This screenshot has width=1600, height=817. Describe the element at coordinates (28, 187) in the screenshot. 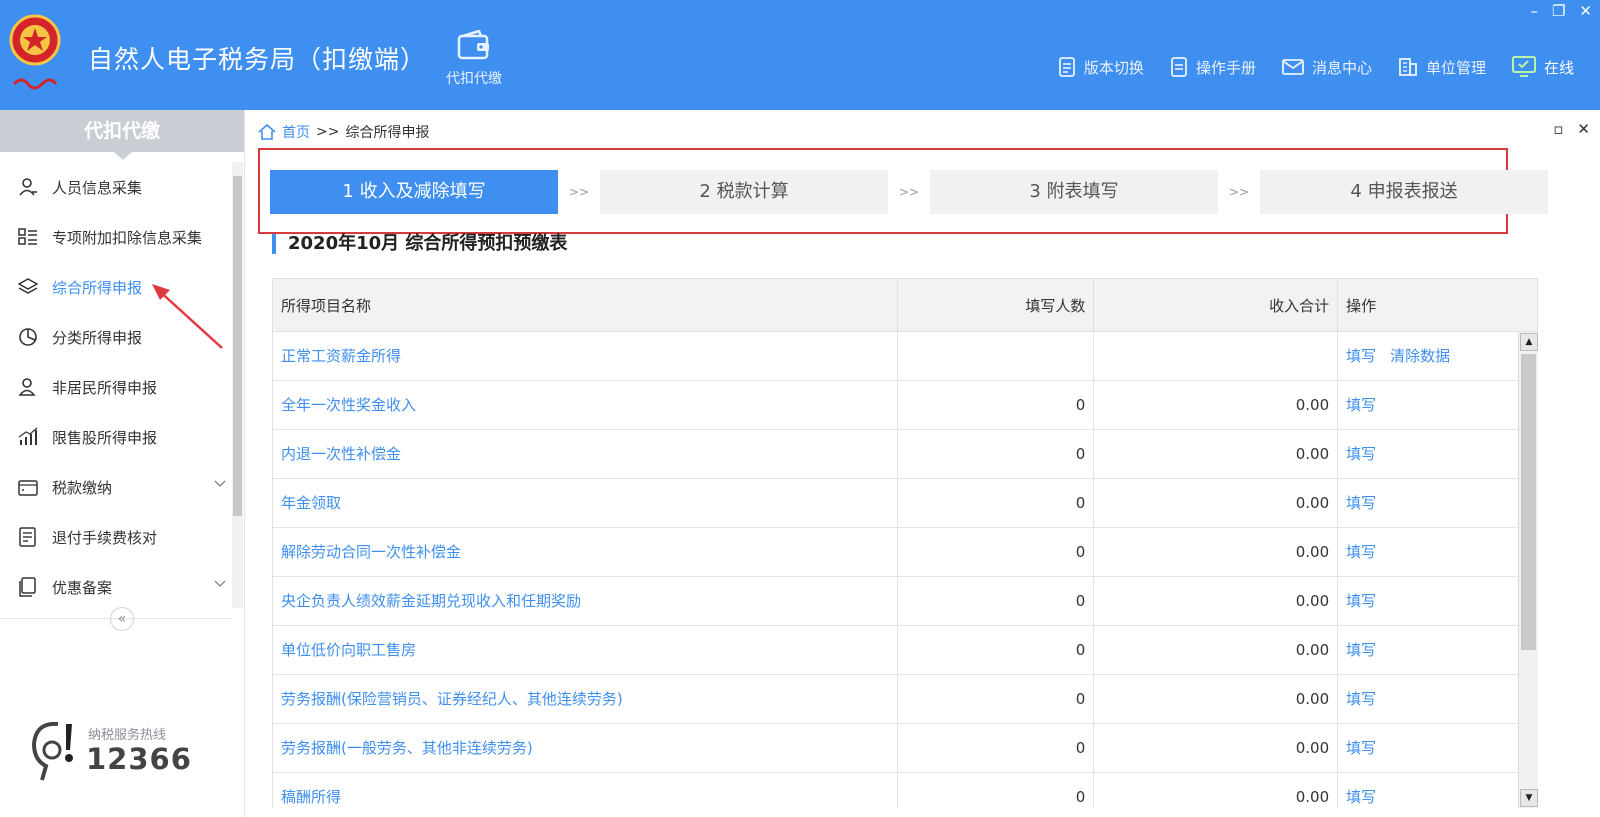

I see `person-icon` at that location.